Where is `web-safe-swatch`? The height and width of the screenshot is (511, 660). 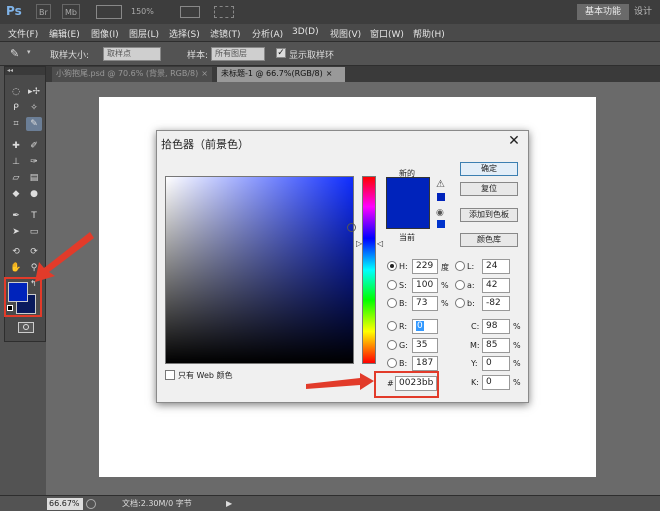
web-safe-swatch is located at coordinates (441, 224).